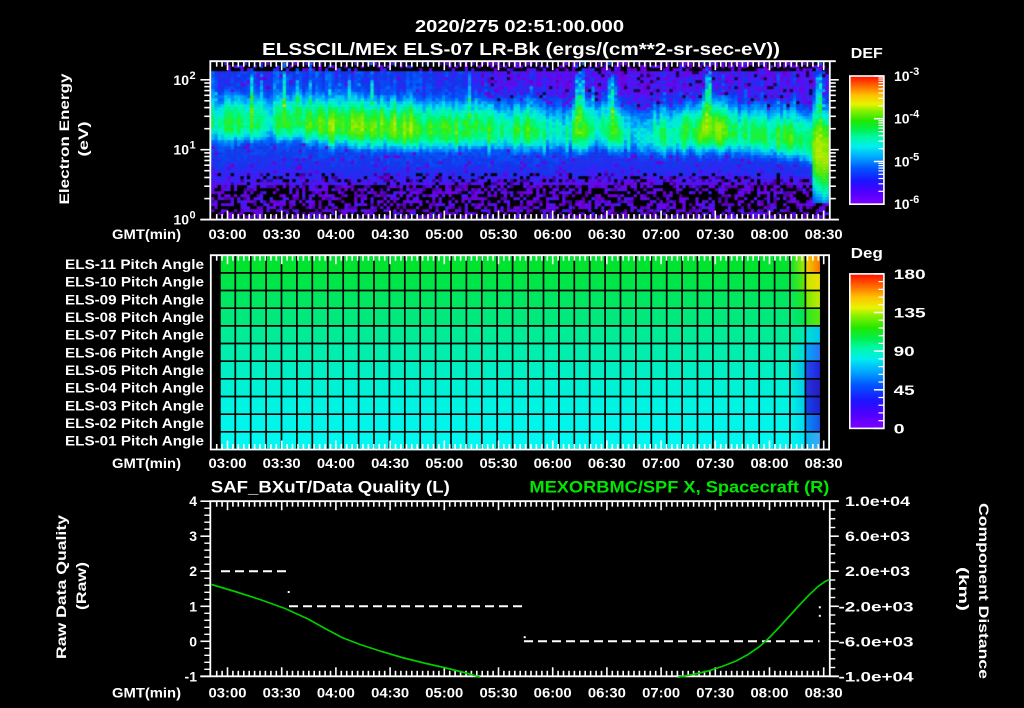  Describe the element at coordinates (519, 26) in the screenshot. I see `svg-text: 2020/275 02:51:00.000` at that location.